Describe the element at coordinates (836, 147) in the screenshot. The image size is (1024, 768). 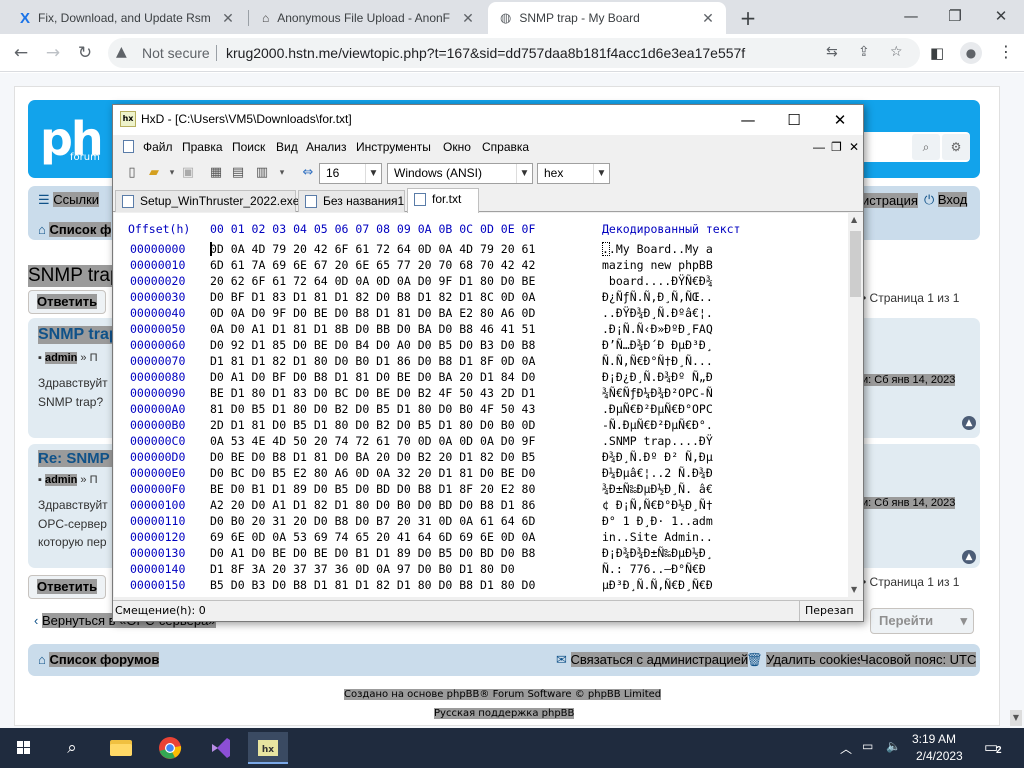
I see `doc-restore-icon: ❐` at that location.